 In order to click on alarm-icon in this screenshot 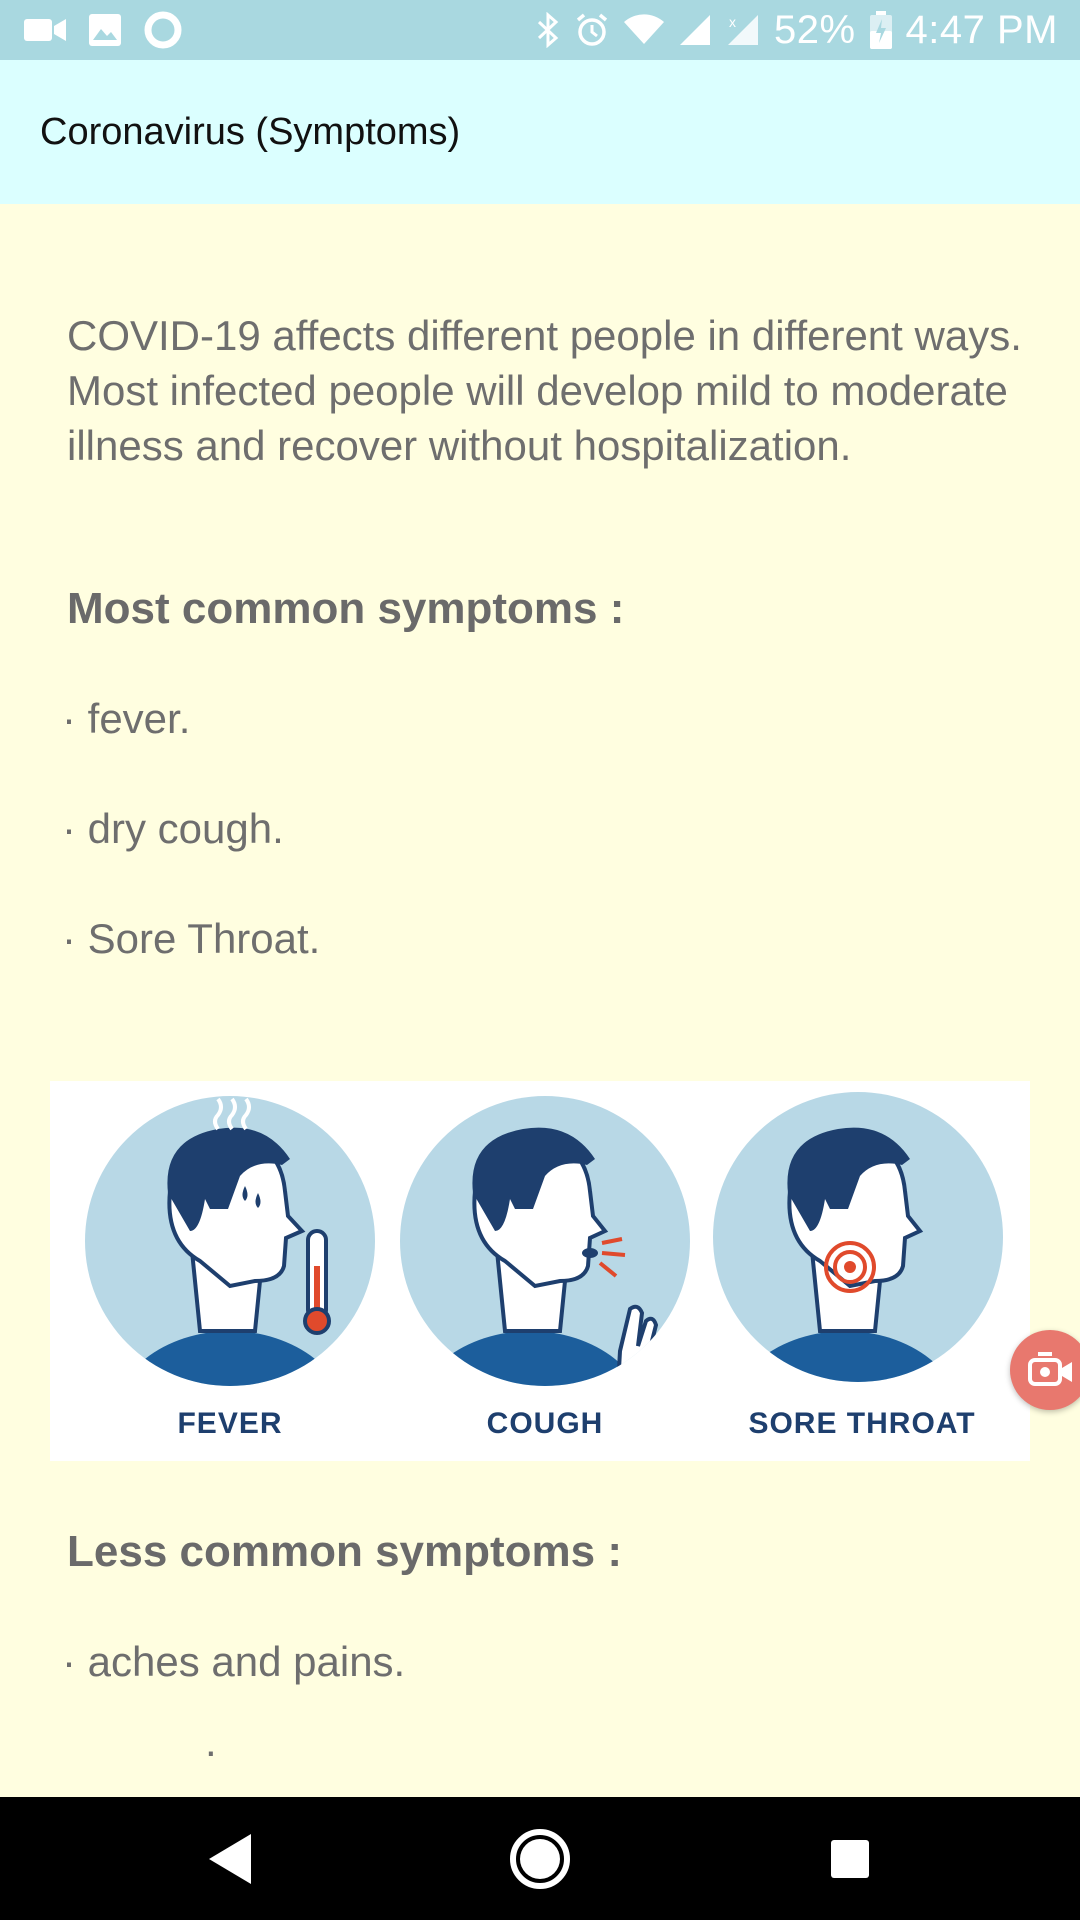, I will do `click(592, 30)`.